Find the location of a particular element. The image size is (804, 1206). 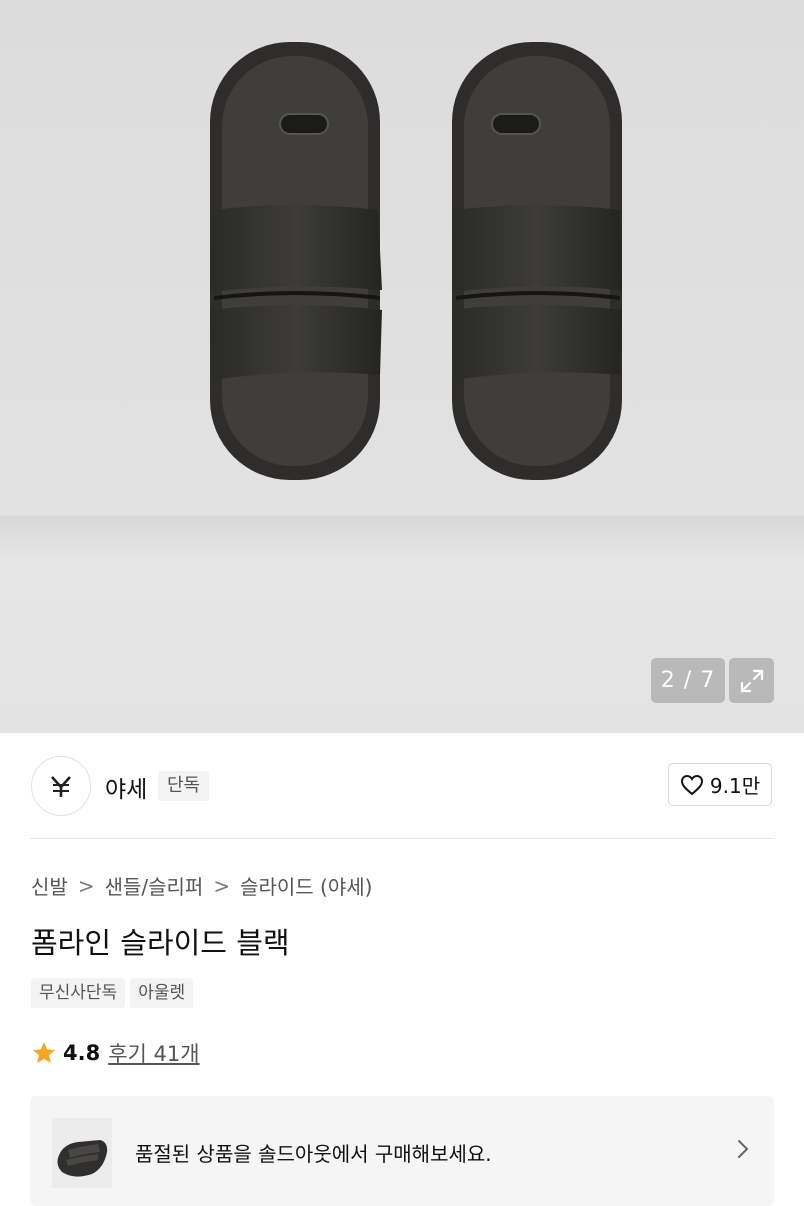

soldout-banner: 품절된 상품을 솔드아웃에서 구매해보세요. is located at coordinates (402, 1151).